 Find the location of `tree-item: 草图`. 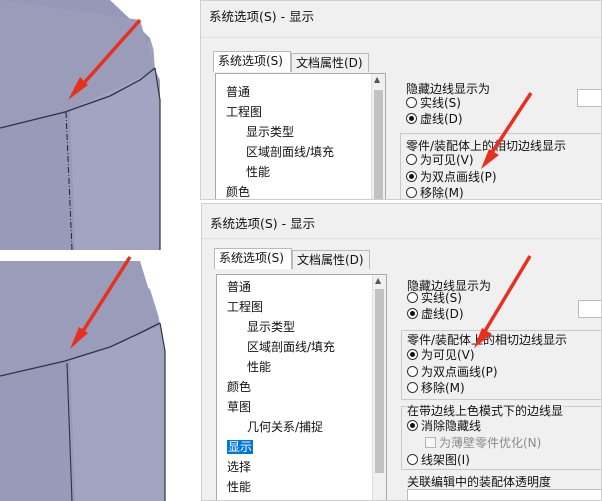

tree-item: 草图 is located at coordinates (239, 407).